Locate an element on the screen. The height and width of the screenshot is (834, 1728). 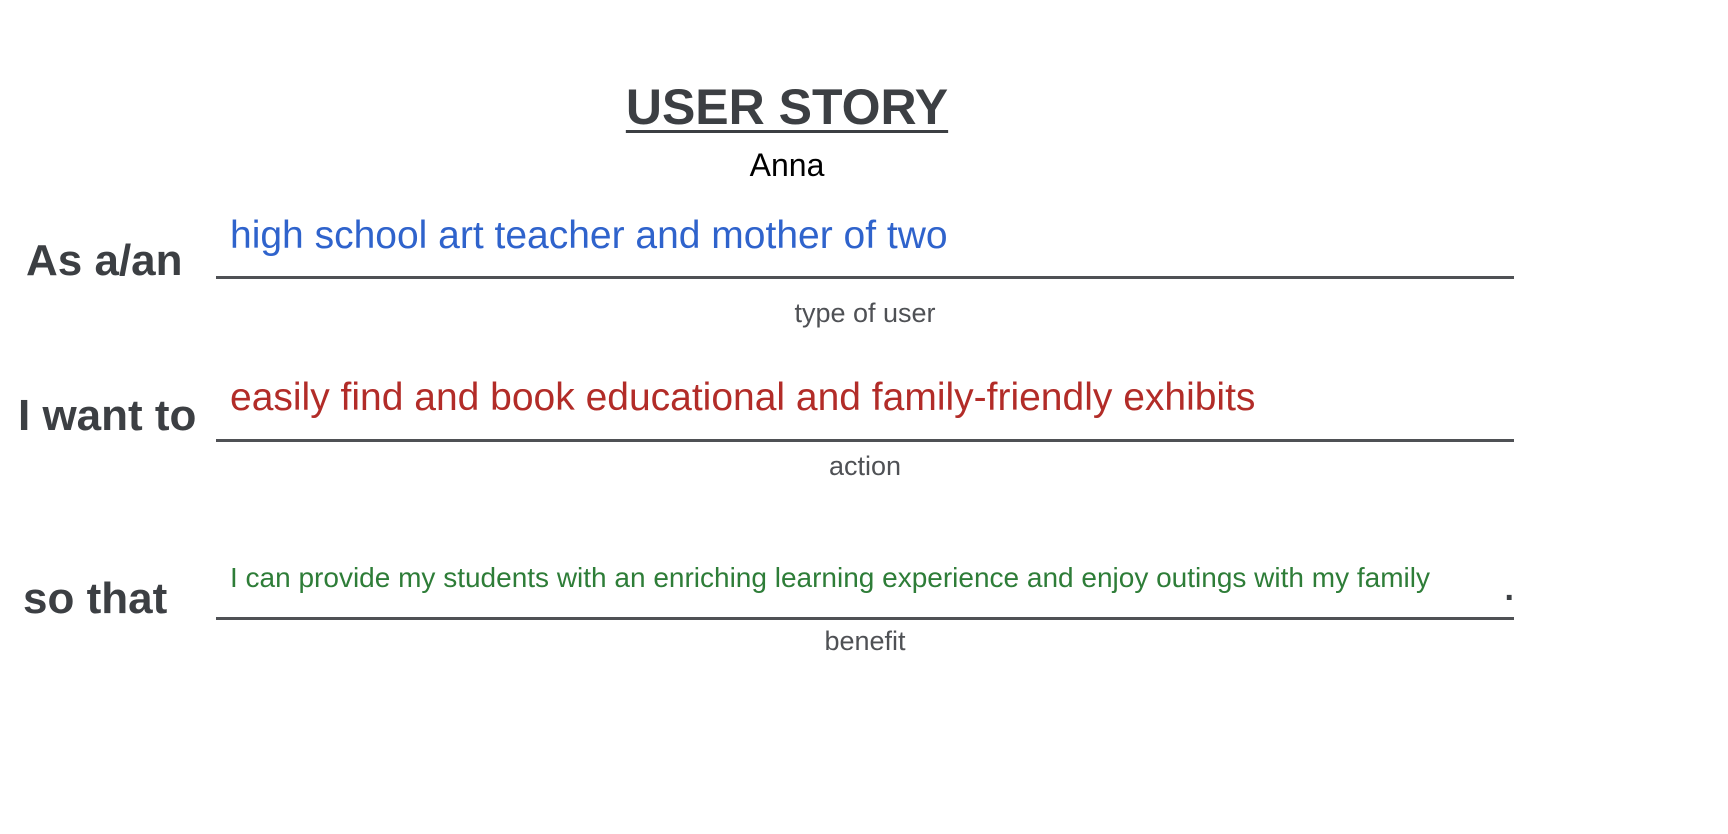
benefit-label: so that is located at coordinates (95, 598).